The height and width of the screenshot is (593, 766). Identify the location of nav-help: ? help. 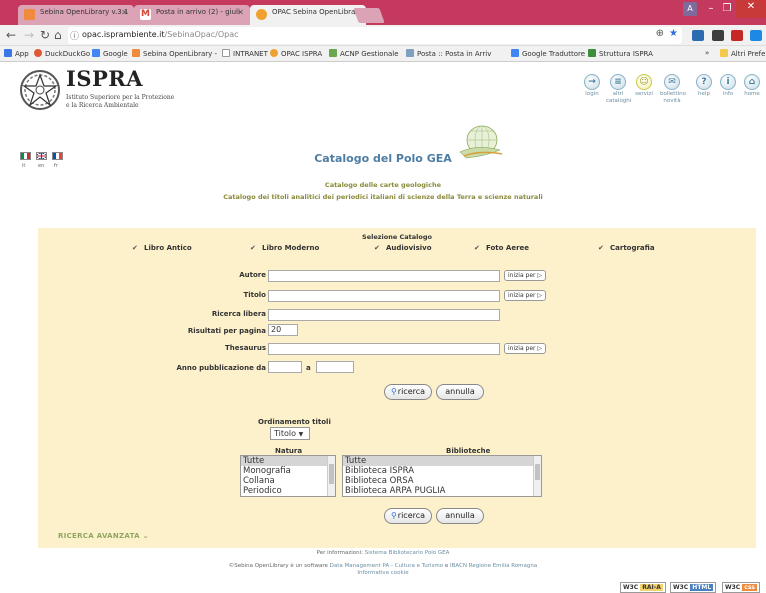
(704, 86).